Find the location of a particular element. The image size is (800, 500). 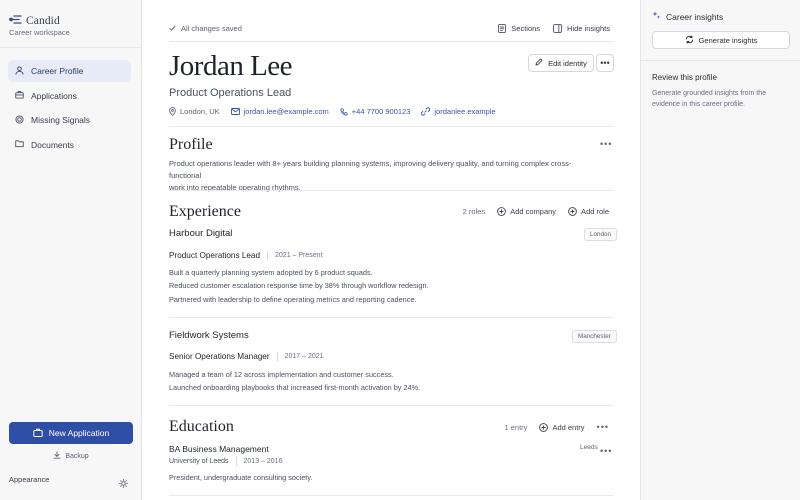

education-section-title: Education is located at coordinates (201, 426).